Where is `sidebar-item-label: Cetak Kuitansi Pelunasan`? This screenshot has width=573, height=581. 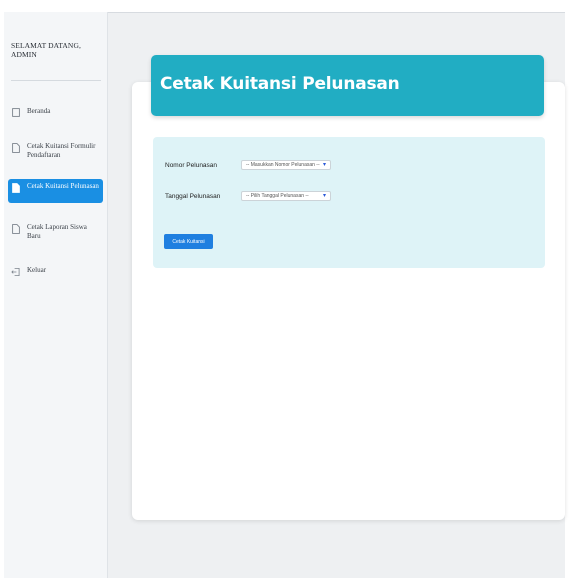
sidebar-item-label: Cetak Kuitansi Pelunasan is located at coordinates (63, 186).